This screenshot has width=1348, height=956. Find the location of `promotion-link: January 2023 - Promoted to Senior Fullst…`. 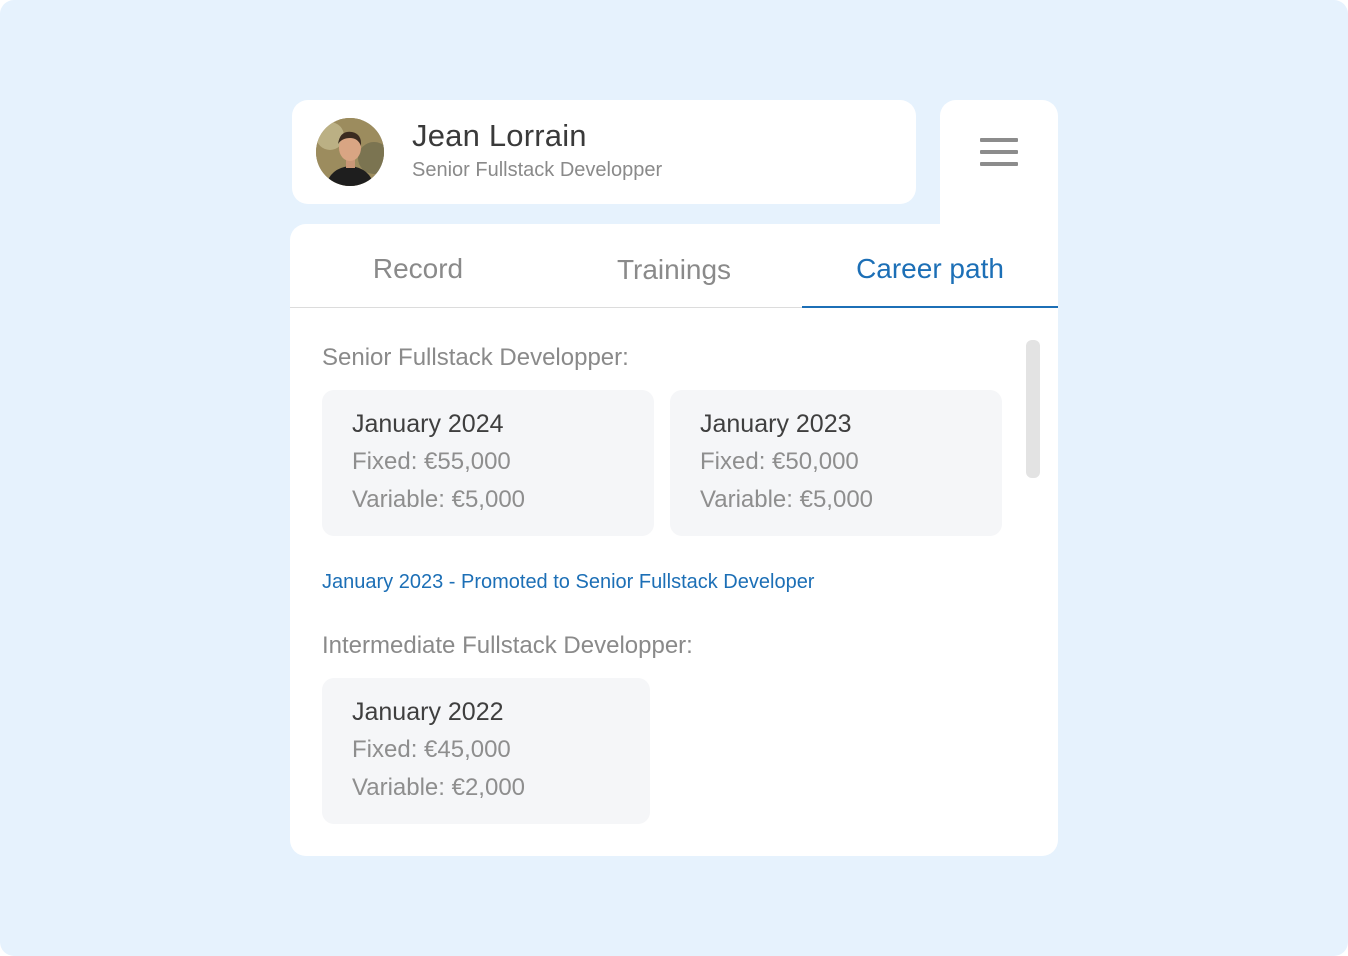

promotion-link: January 2023 - Promoted to Senior Fullst… is located at coordinates (568, 582).